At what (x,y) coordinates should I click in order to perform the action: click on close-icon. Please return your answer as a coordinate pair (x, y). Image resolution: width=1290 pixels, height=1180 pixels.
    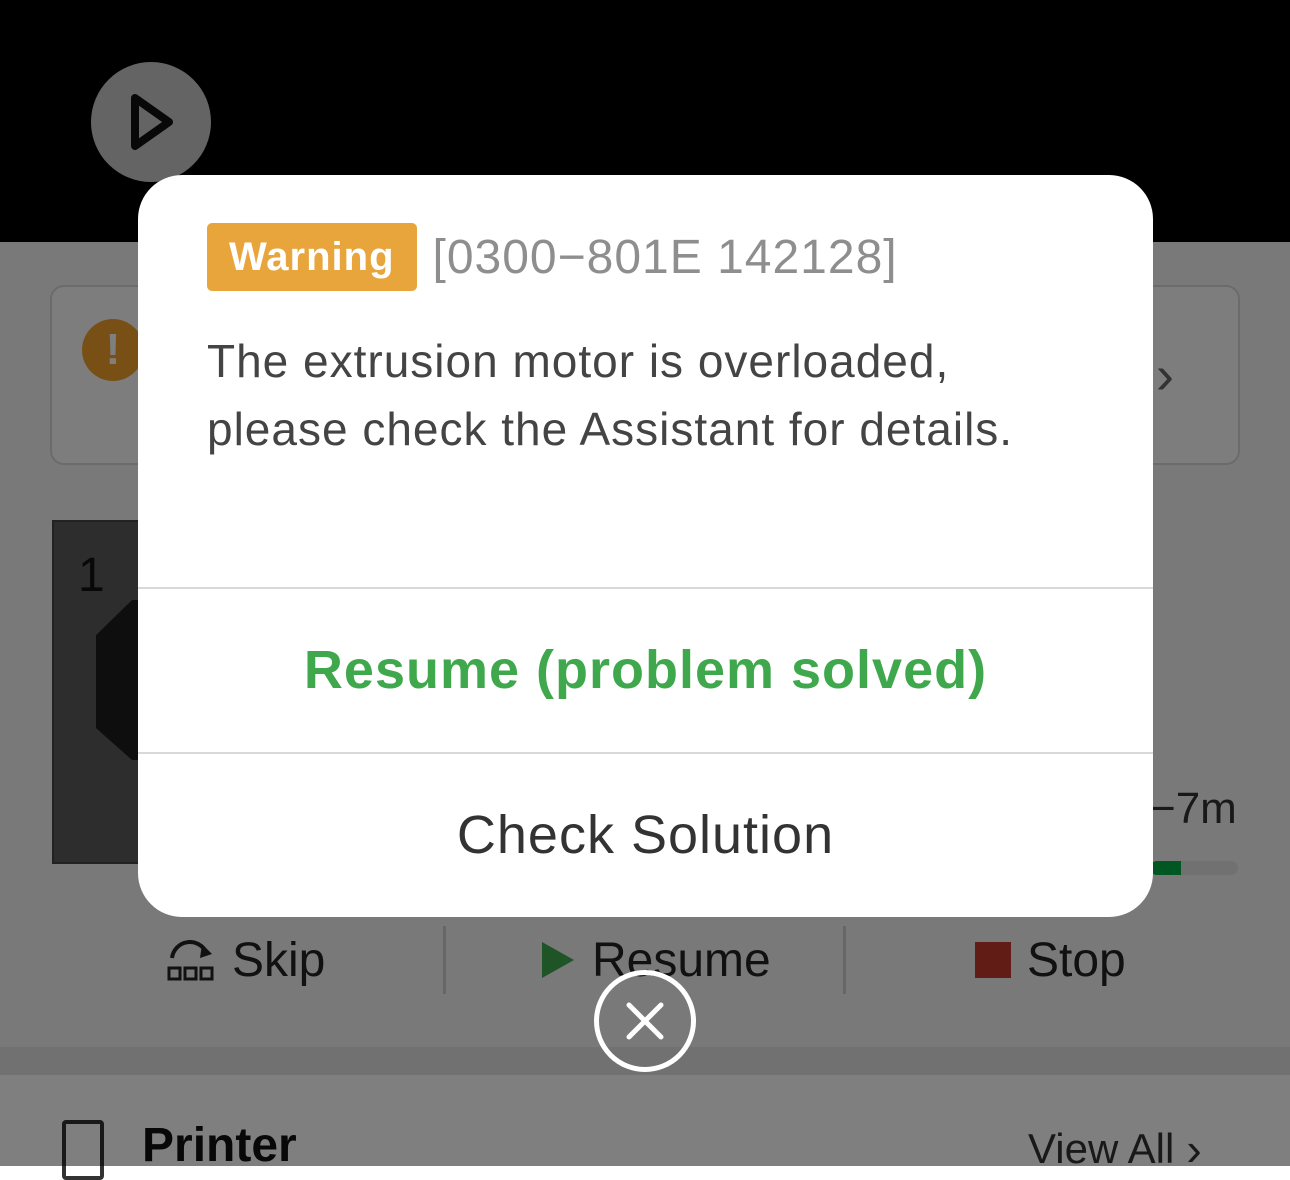
    Looking at the image, I should click on (645, 1021).